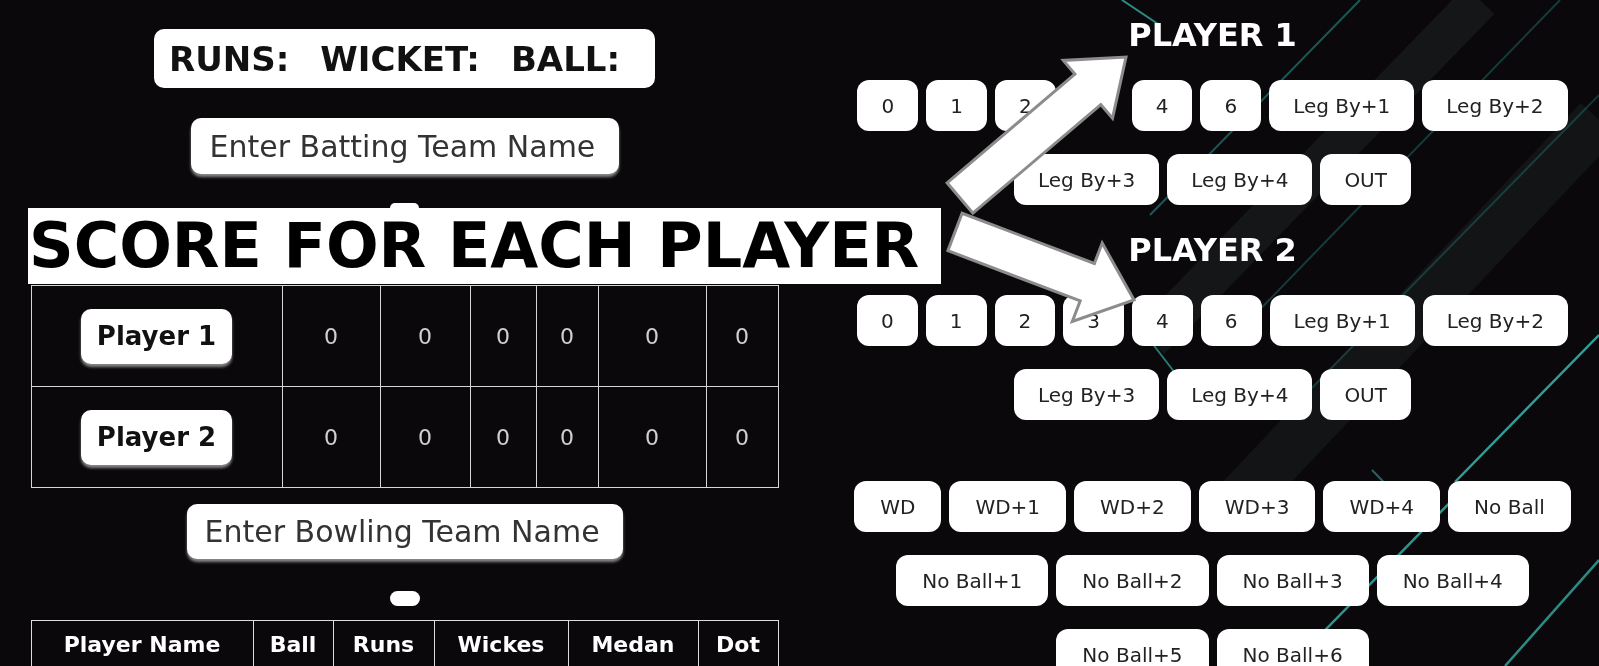 Image resolution: width=1599 pixels, height=666 pixels. What do you see at coordinates (1382, 506) in the screenshot?
I see `extra-button: WD+4` at bounding box center [1382, 506].